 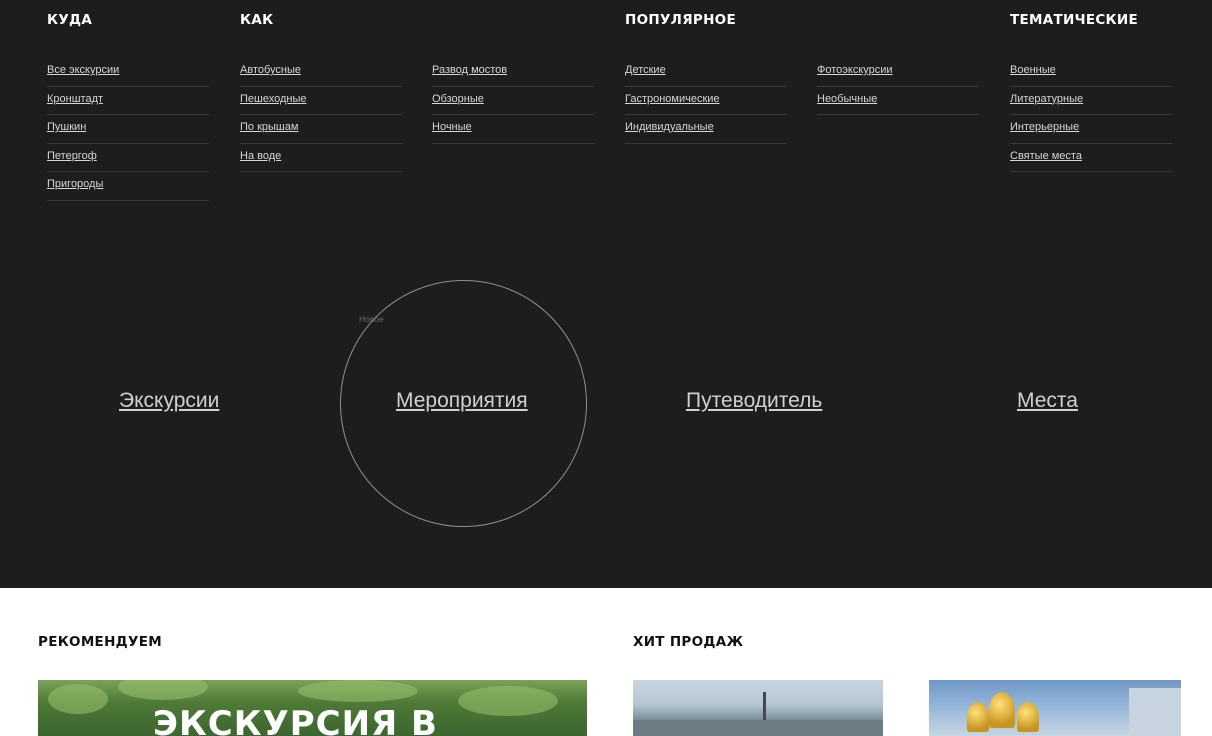 What do you see at coordinates (321, 72) in the screenshot?
I see `menu-link: Автобусные` at bounding box center [321, 72].